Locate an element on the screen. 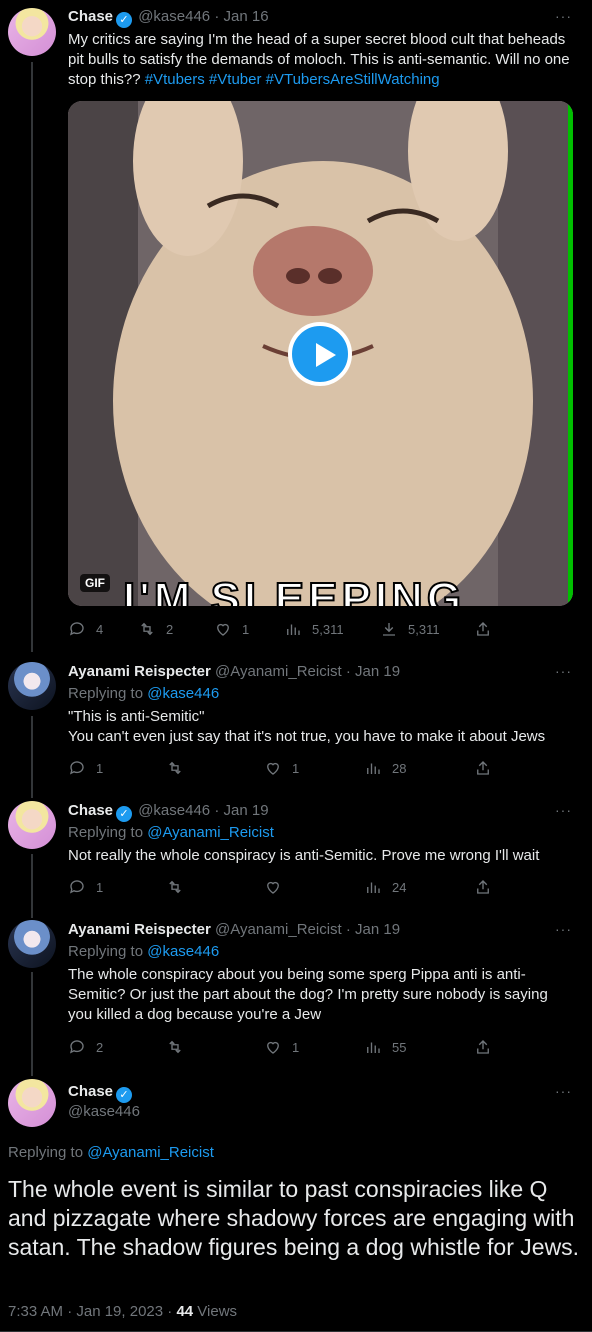 The image size is (592, 1332). reply-button: 4 is located at coordinates (85, 629).